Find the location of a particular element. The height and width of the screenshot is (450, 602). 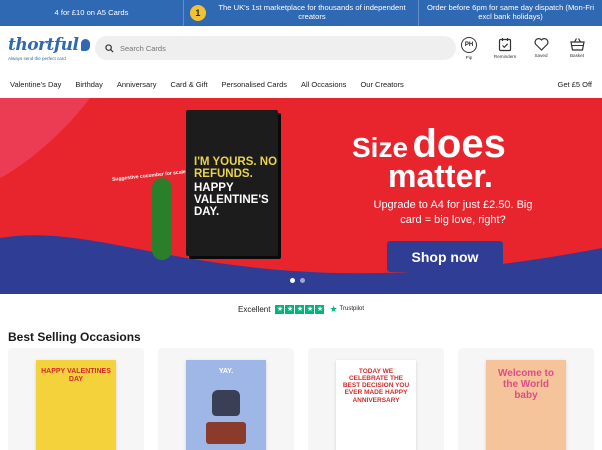

occasion-card: HAPPY VALENTINES DAY is located at coordinates (76, 399).